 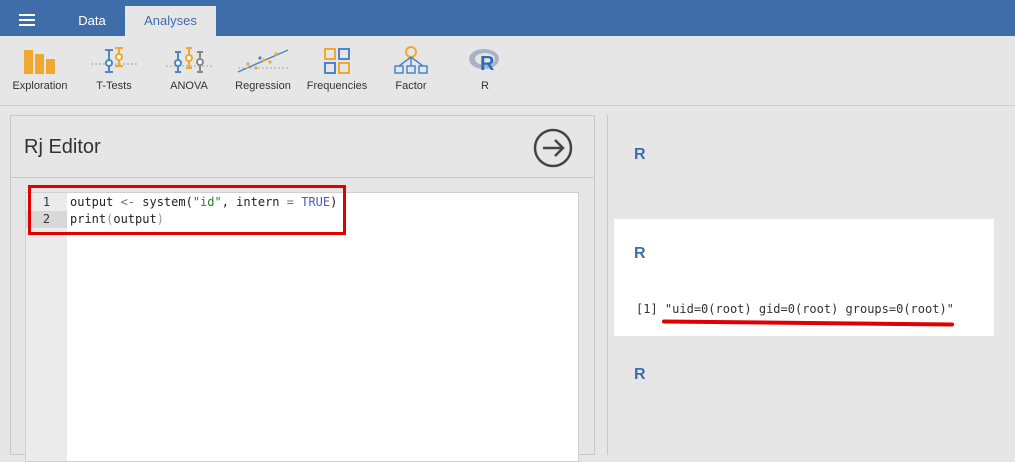 I want to click on code-line-1: output <- system("id", intern = TRUE), so click(x=203, y=202).